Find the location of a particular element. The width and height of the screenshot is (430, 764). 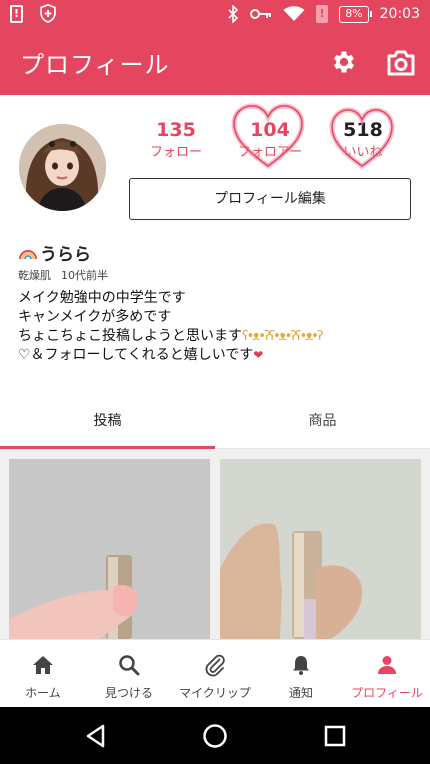

battery-indicator: 8% is located at coordinates (356, 14).